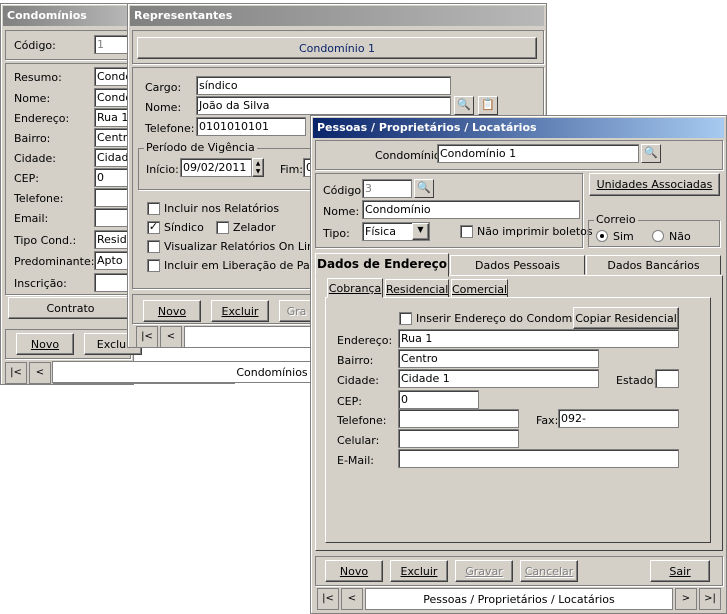 The width and height of the screenshot is (727, 614). What do you see at coordinates (153, 227) in the screenshot?
I see `sindico-checkbox: ✓` at bounding box center [153, 227].